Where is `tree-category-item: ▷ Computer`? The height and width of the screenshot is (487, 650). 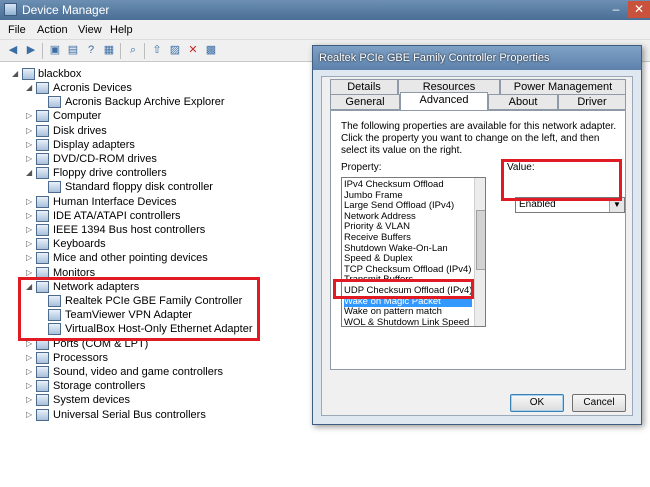
tree-category-item: ▷ Computer is located at coordinates (146, 116).